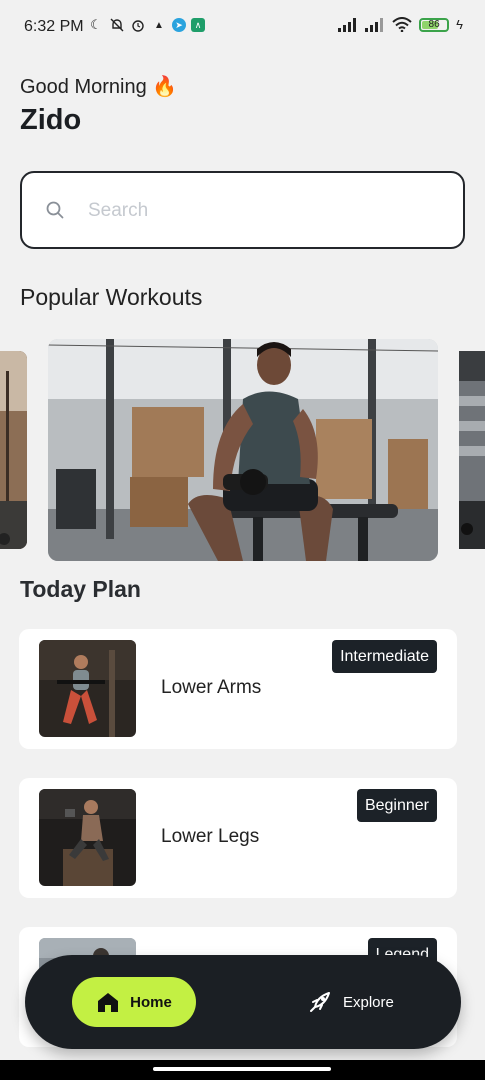 This screenshot has width=485, height=1080. I want to click on nav-home-button: Home, so click(134, 1002).